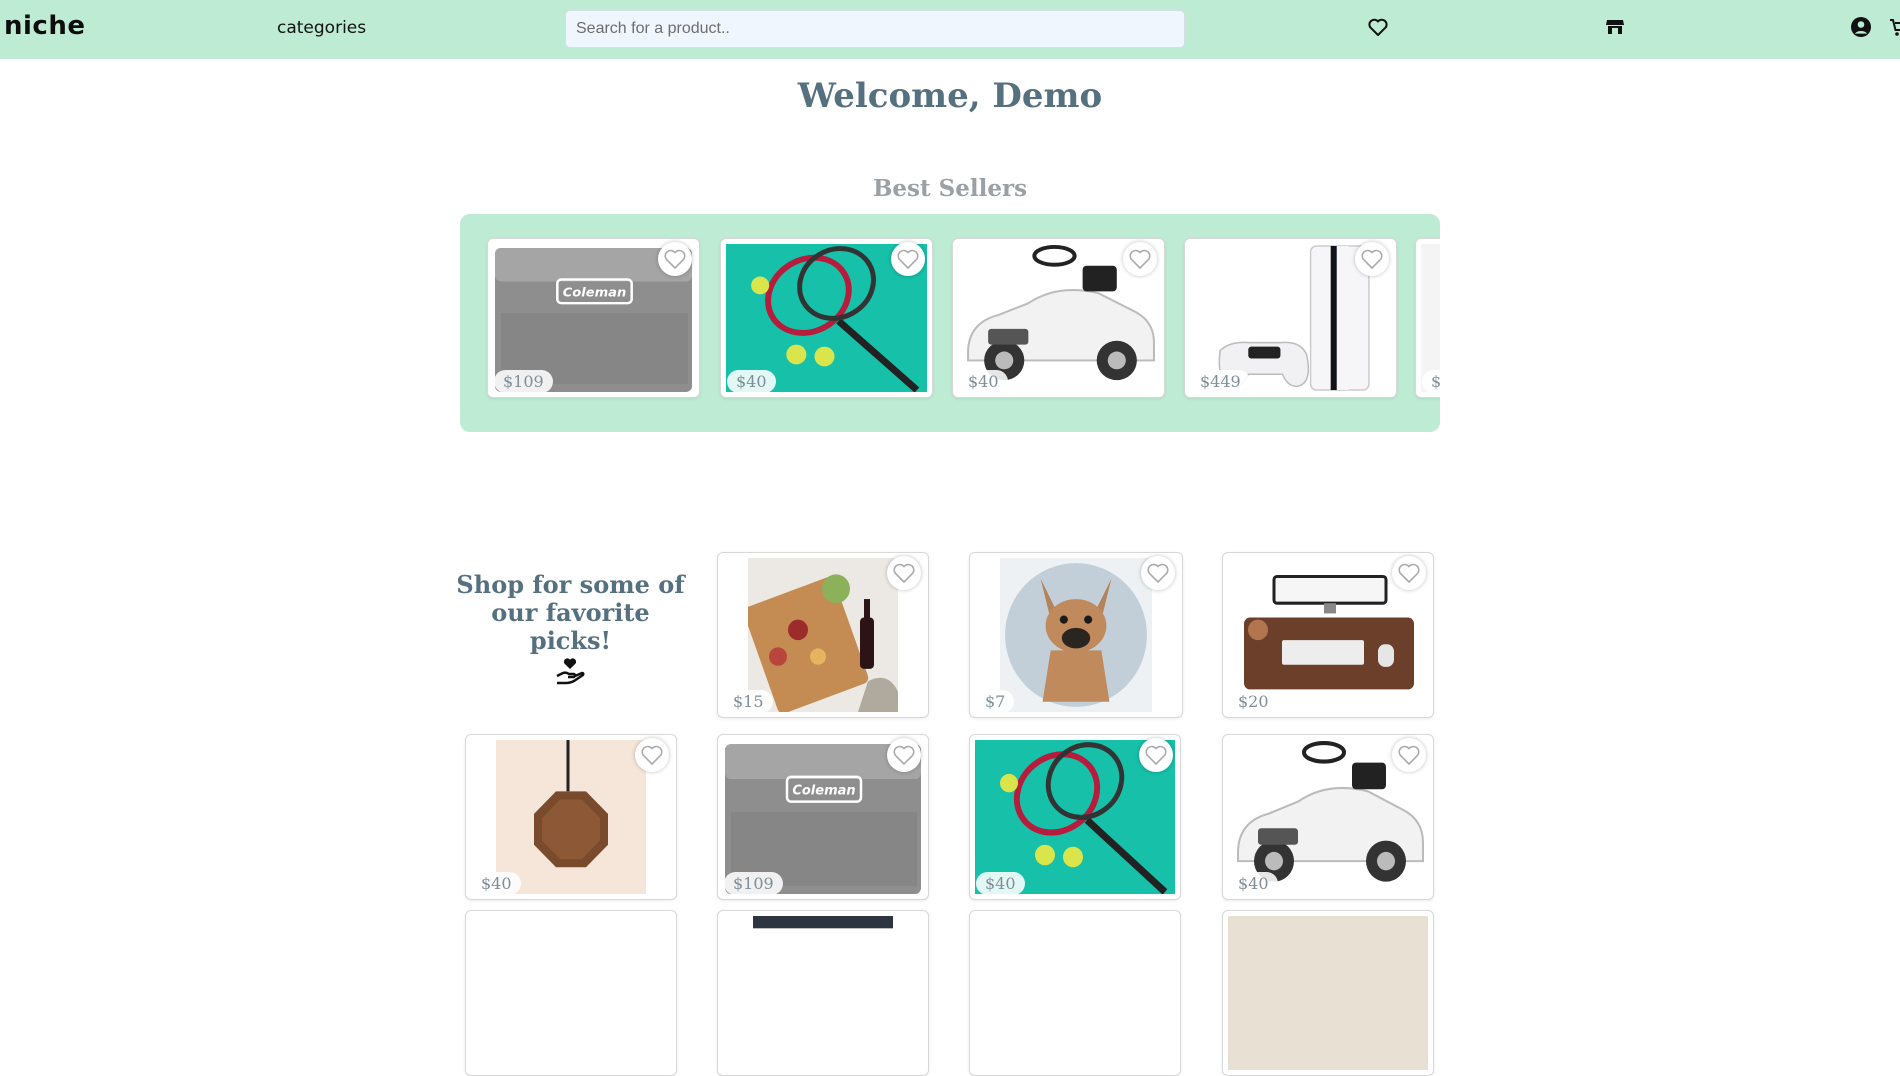 The image size is (1900, 1076). What do you see at coordinates (875, 29) in the screenshot?
I see `search-input` at bounding box center [875, 29].